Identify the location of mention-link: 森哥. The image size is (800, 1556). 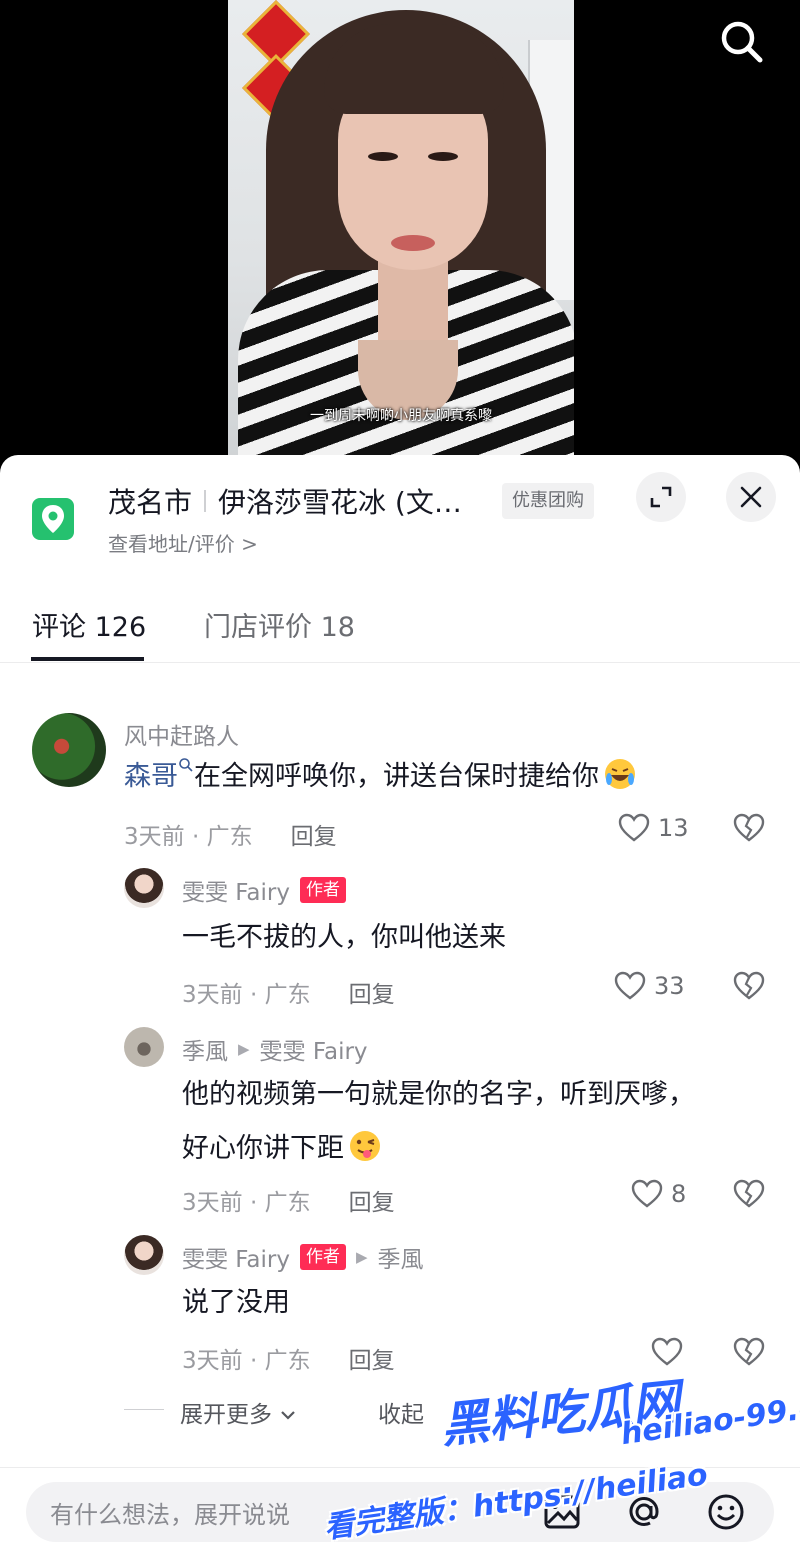
(151, 776).